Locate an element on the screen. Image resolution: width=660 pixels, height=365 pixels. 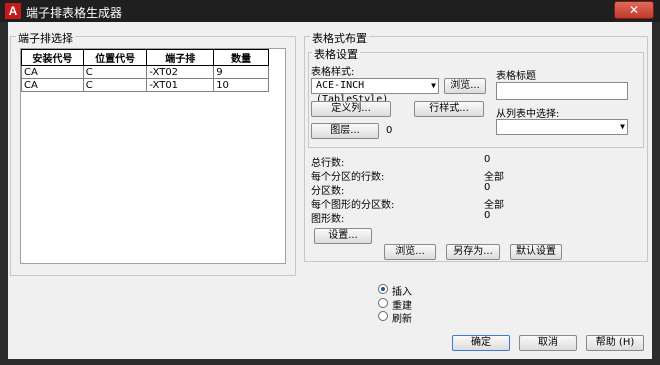
table-header-row: 安装代号 位置代号 端子排 数量 is located at coordinates (145, 57).